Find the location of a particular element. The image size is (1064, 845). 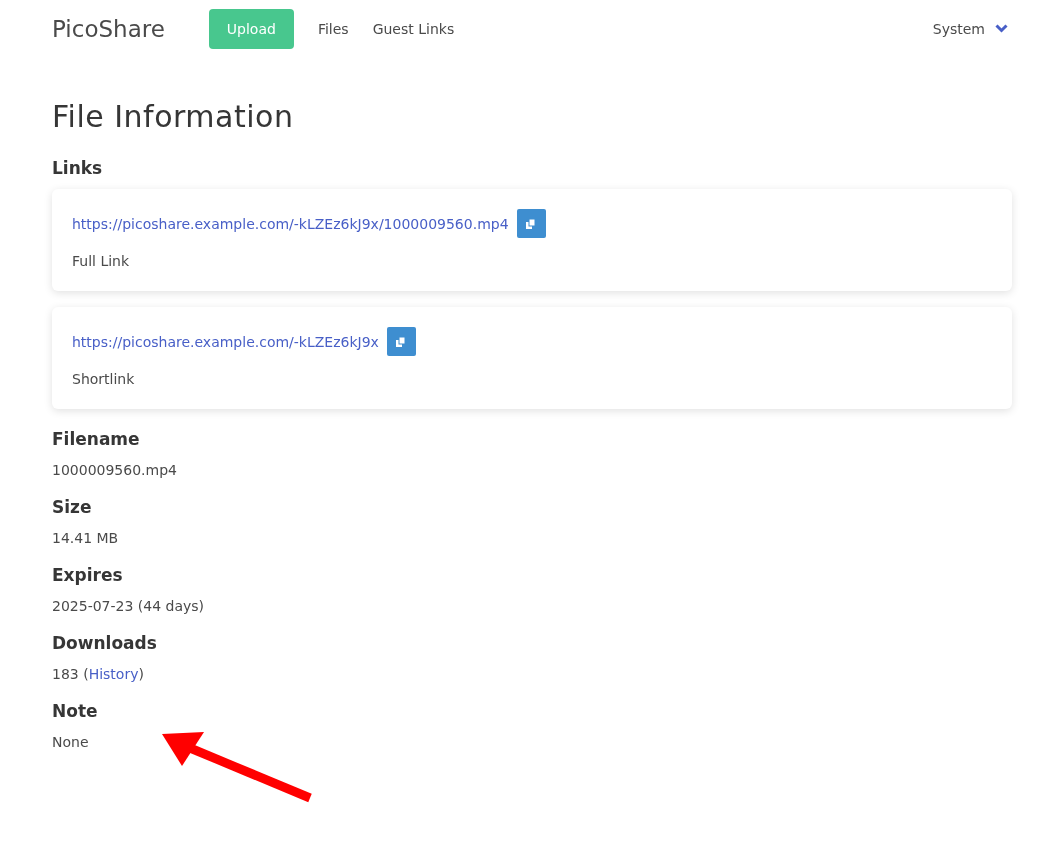

brand-name: PicoShare is located at coordinates (108, 28).